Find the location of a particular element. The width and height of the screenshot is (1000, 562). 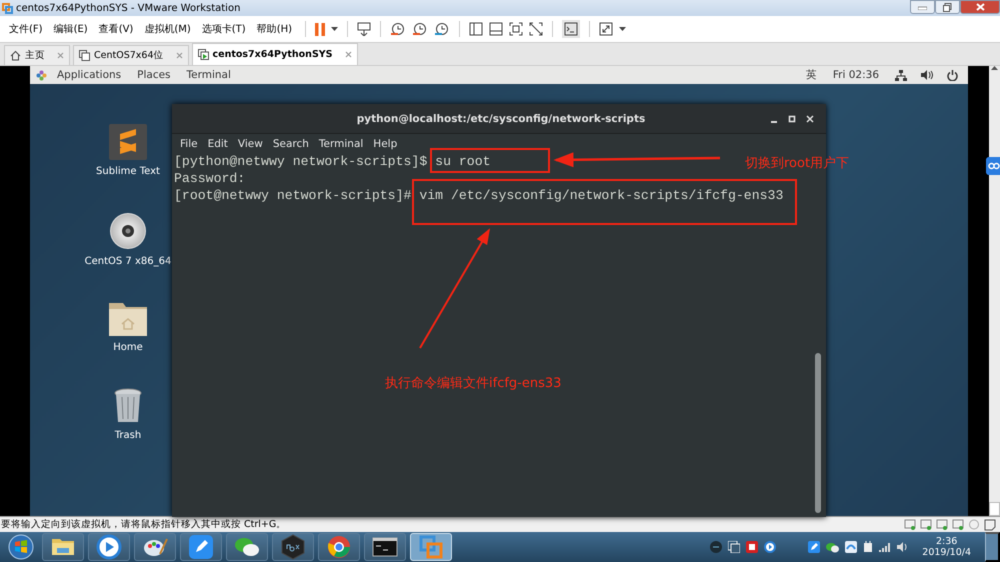

network-icon is located at coordinates (901, 75).